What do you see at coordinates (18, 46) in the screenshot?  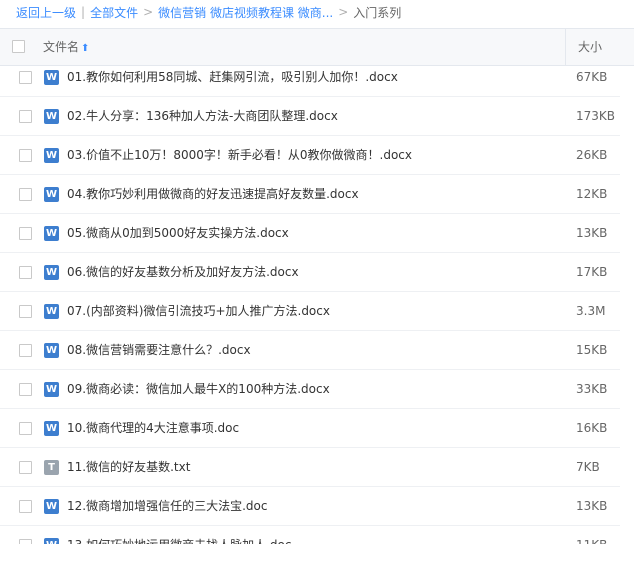 I see `select-all-checkbox` at bounding box center [18, 46].